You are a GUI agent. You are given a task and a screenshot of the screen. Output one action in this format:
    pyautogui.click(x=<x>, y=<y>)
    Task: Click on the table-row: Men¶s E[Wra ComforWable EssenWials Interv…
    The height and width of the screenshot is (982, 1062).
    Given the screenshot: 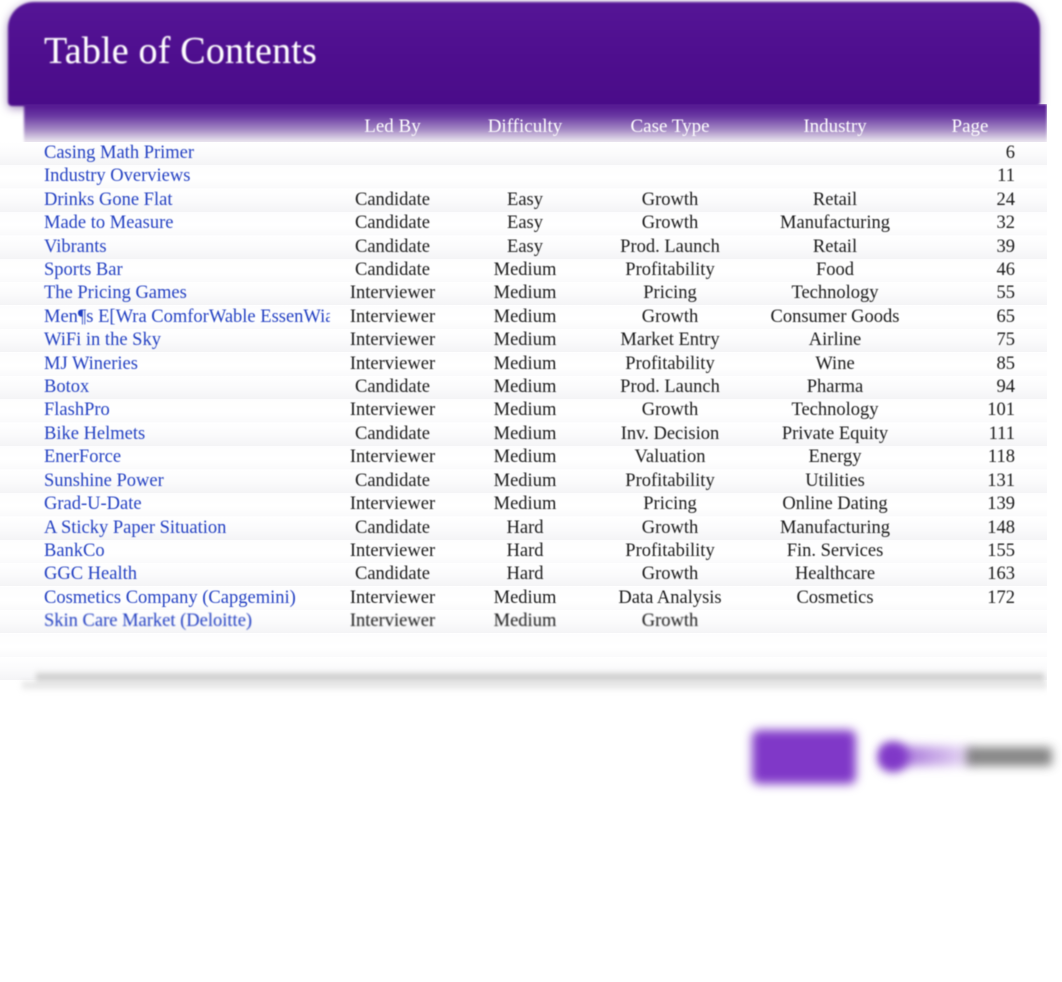 What is the action you would take?
    pyautogui.click(x=523, y=317)
    